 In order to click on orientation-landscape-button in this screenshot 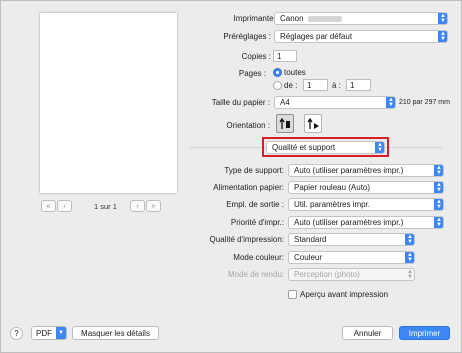, I will do `click(313, 123)`.